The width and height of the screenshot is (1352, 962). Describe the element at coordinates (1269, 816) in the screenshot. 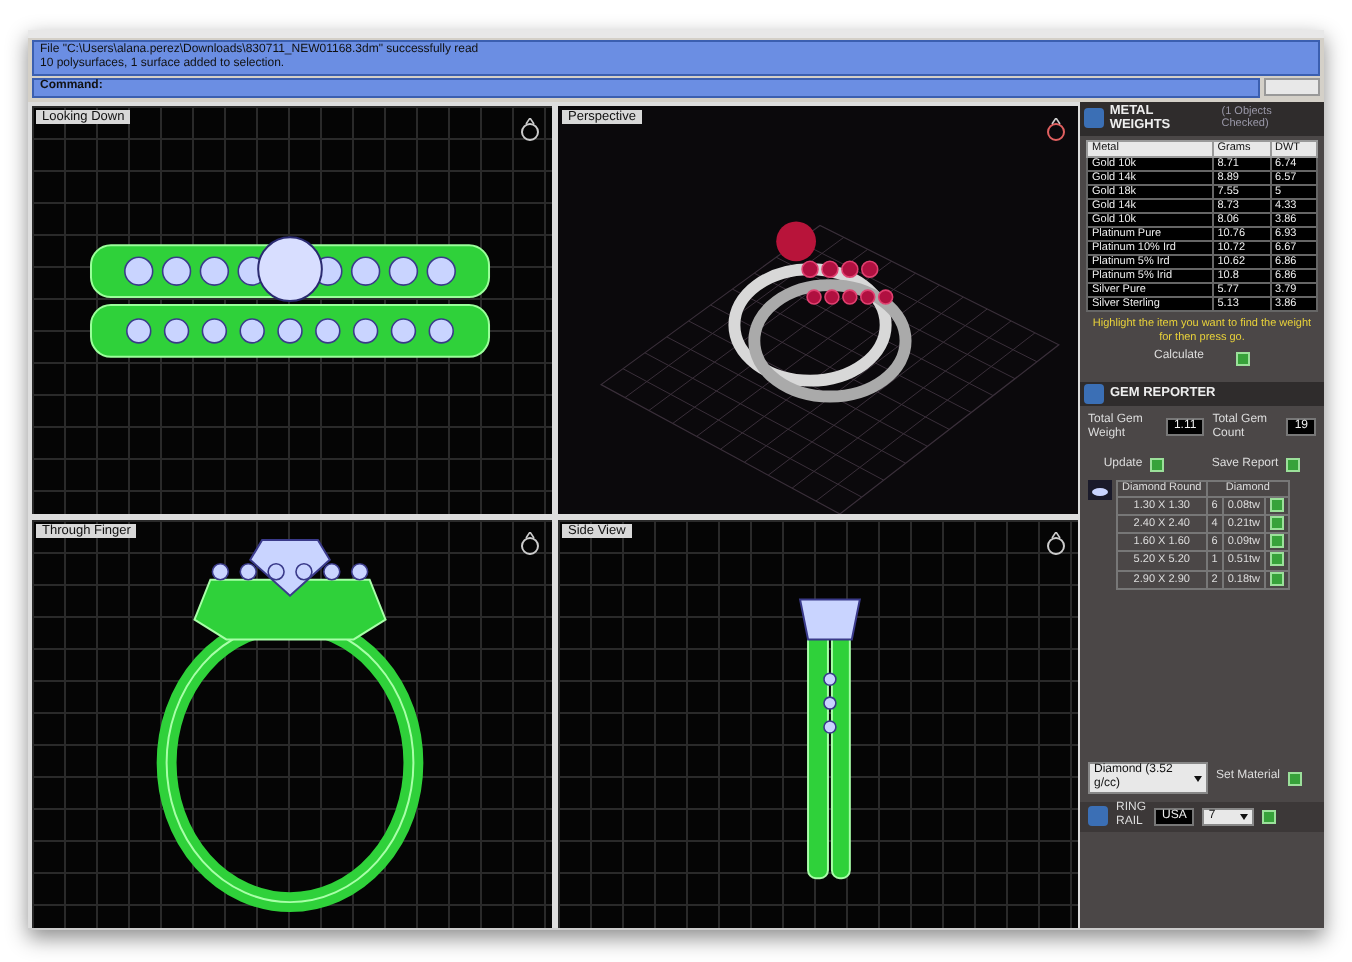

I see `apply-button` at that location.